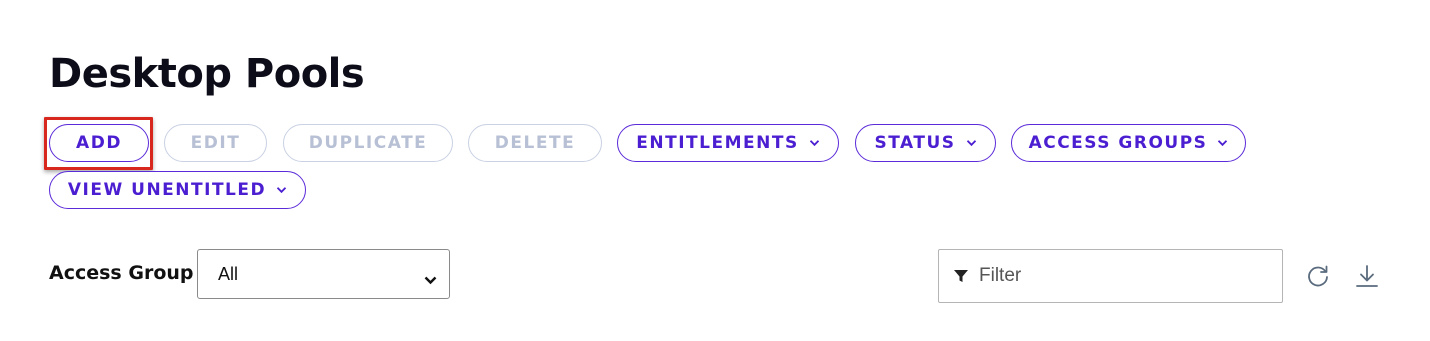 This screenshot has width=1430, height=341. What do you see at coordinates (915, 143) in the screenshot?
I see `status-button-label: STATUS` at bounding box center [915, 143].